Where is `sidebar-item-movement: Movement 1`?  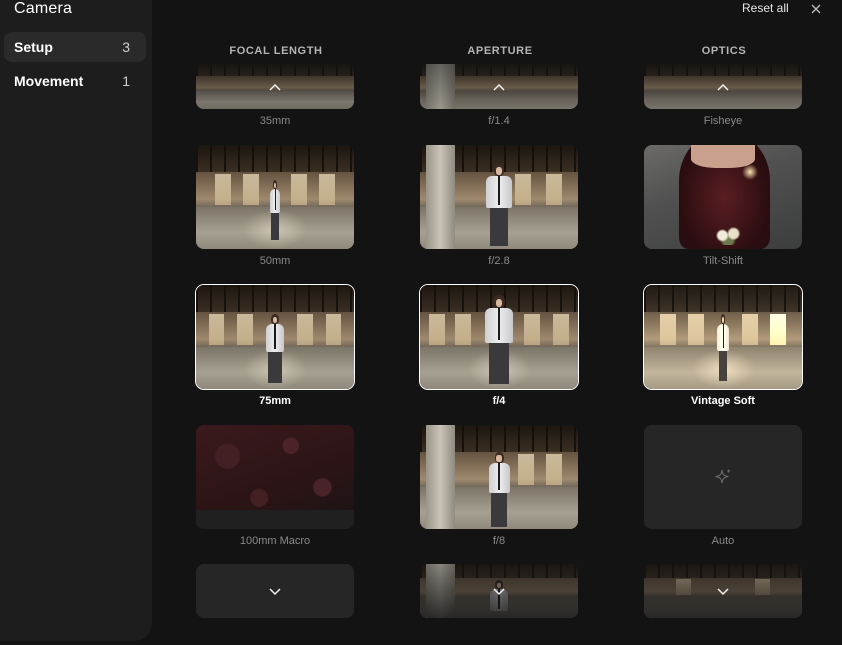 sidebar-item-movement: Movement 1 is located at coordinates (75, 81).